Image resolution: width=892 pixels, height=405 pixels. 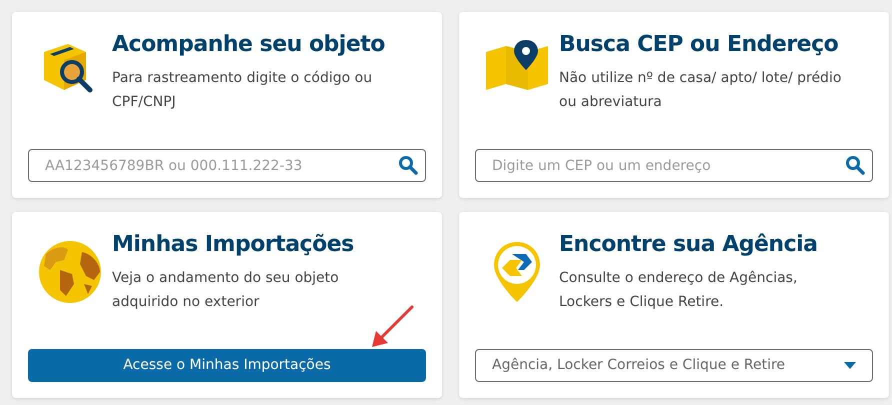 I want to click on import-button: Acesse o Minhas Importações, so click(x=227, y=365).